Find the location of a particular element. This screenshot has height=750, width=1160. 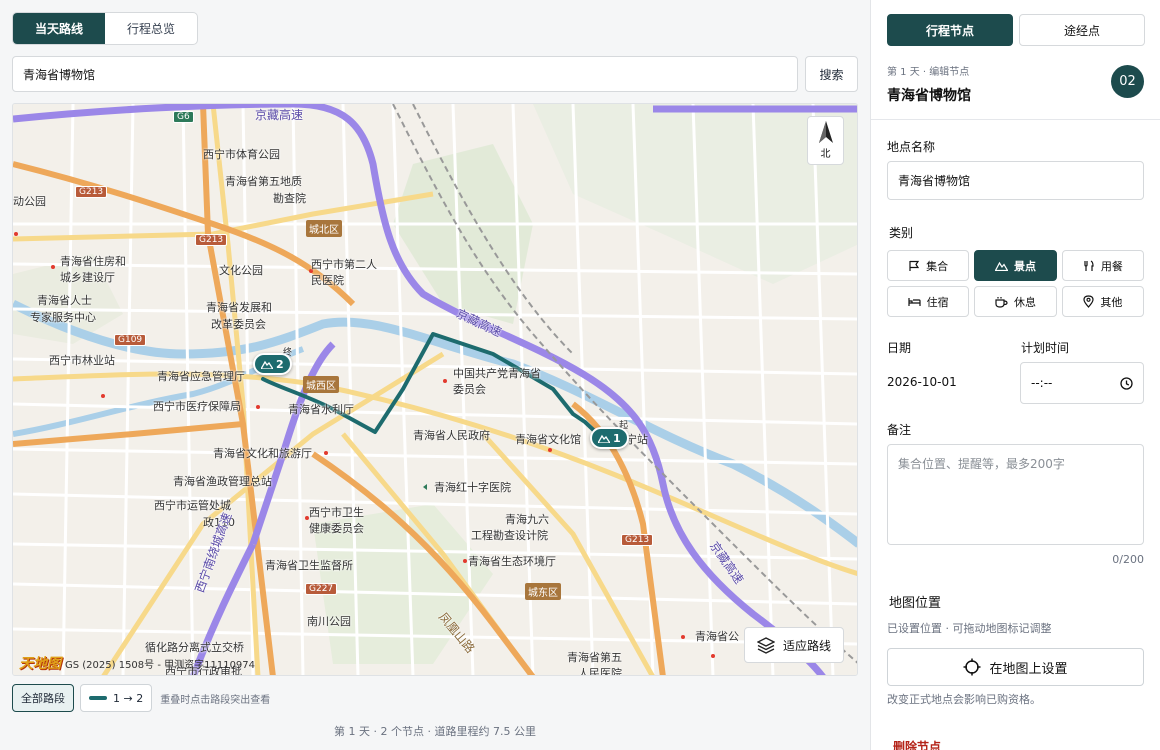

coffee-icon is located at coordinates (1001, 302).